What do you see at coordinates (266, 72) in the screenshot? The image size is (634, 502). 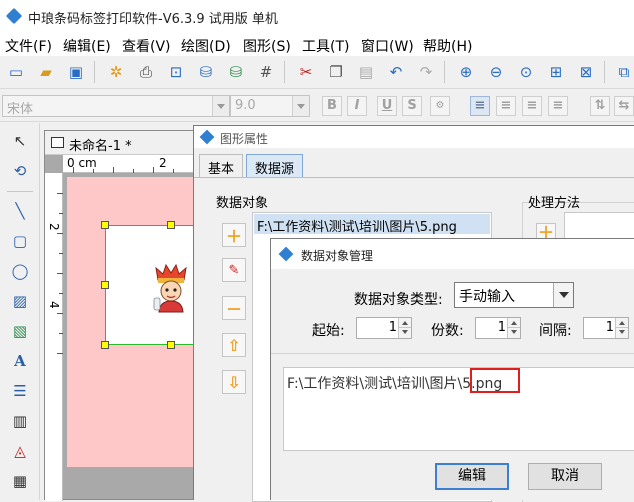 I see `grid-icon: #` at bounding box center [266, 72].